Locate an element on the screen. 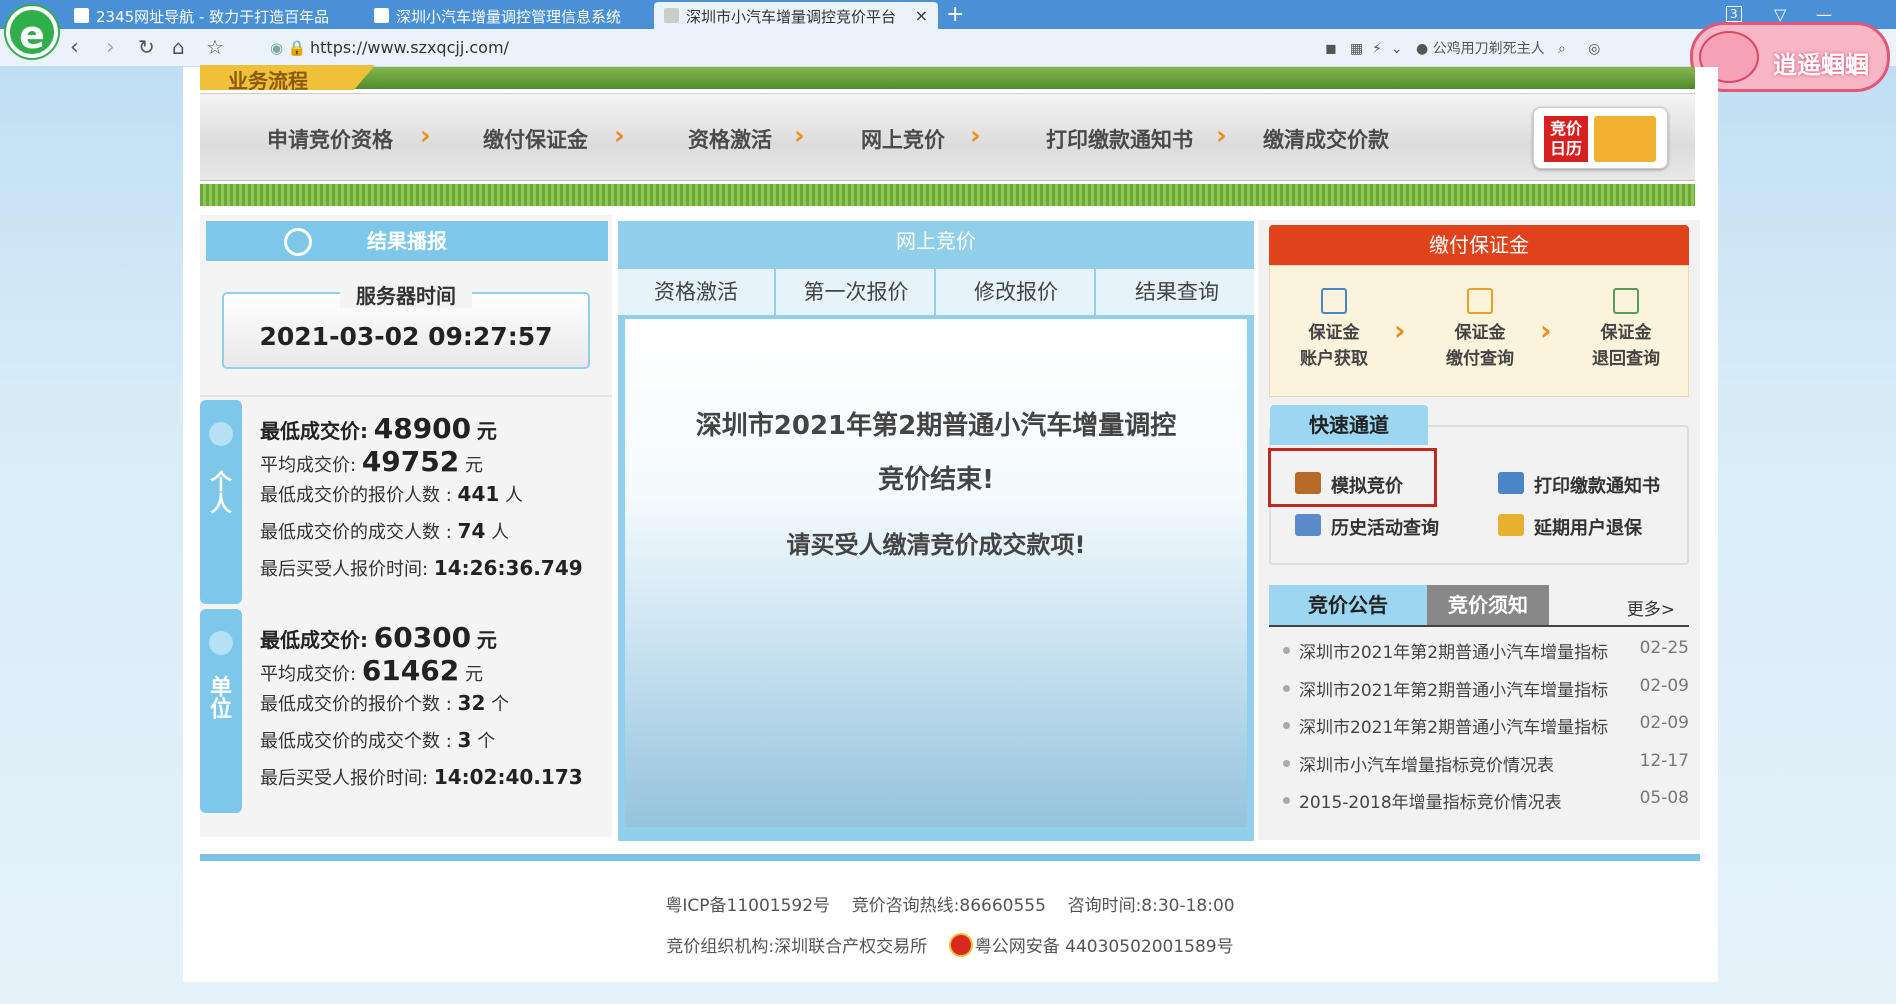 The width and height of the screenshot is (1896, 1004). footer-divider is located at coordinates (950, 857).